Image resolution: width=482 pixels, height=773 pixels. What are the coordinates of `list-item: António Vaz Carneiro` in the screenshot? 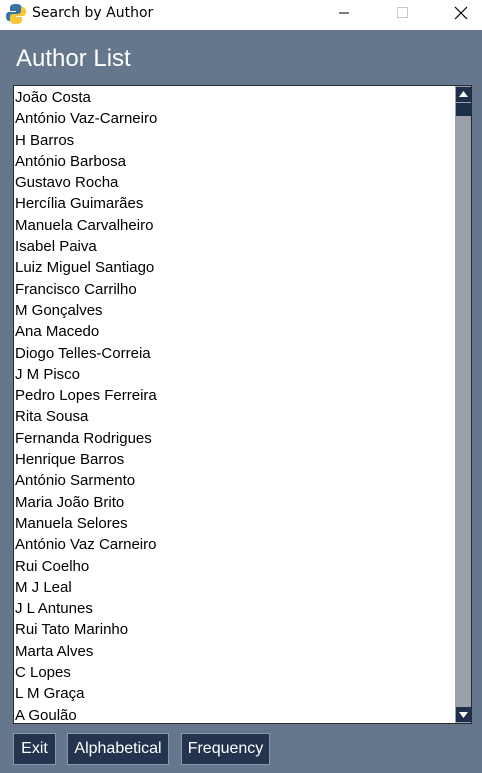 It's located at (234, 544).